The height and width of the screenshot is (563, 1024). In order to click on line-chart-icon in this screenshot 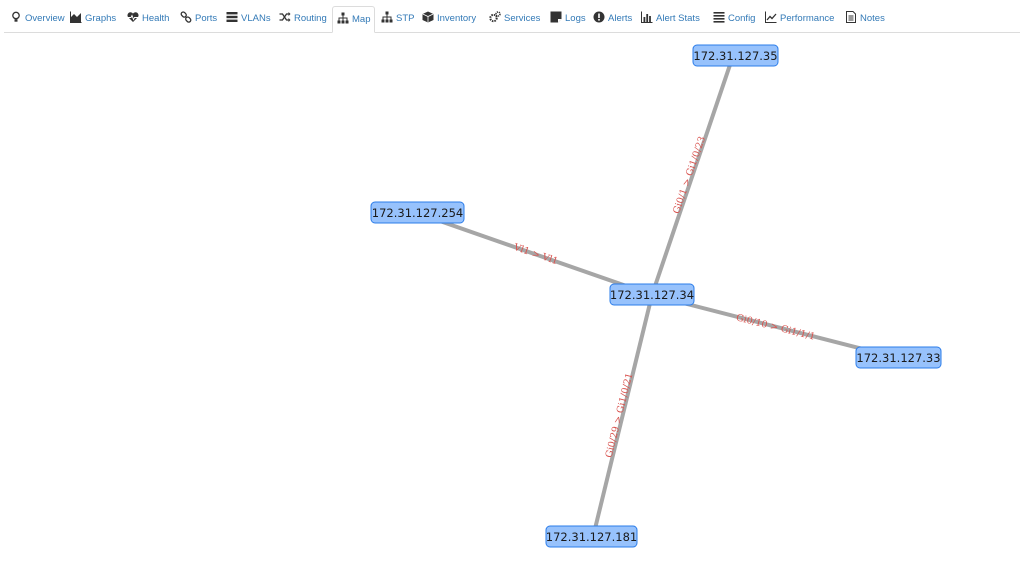, I will do `click(771, 17)`.